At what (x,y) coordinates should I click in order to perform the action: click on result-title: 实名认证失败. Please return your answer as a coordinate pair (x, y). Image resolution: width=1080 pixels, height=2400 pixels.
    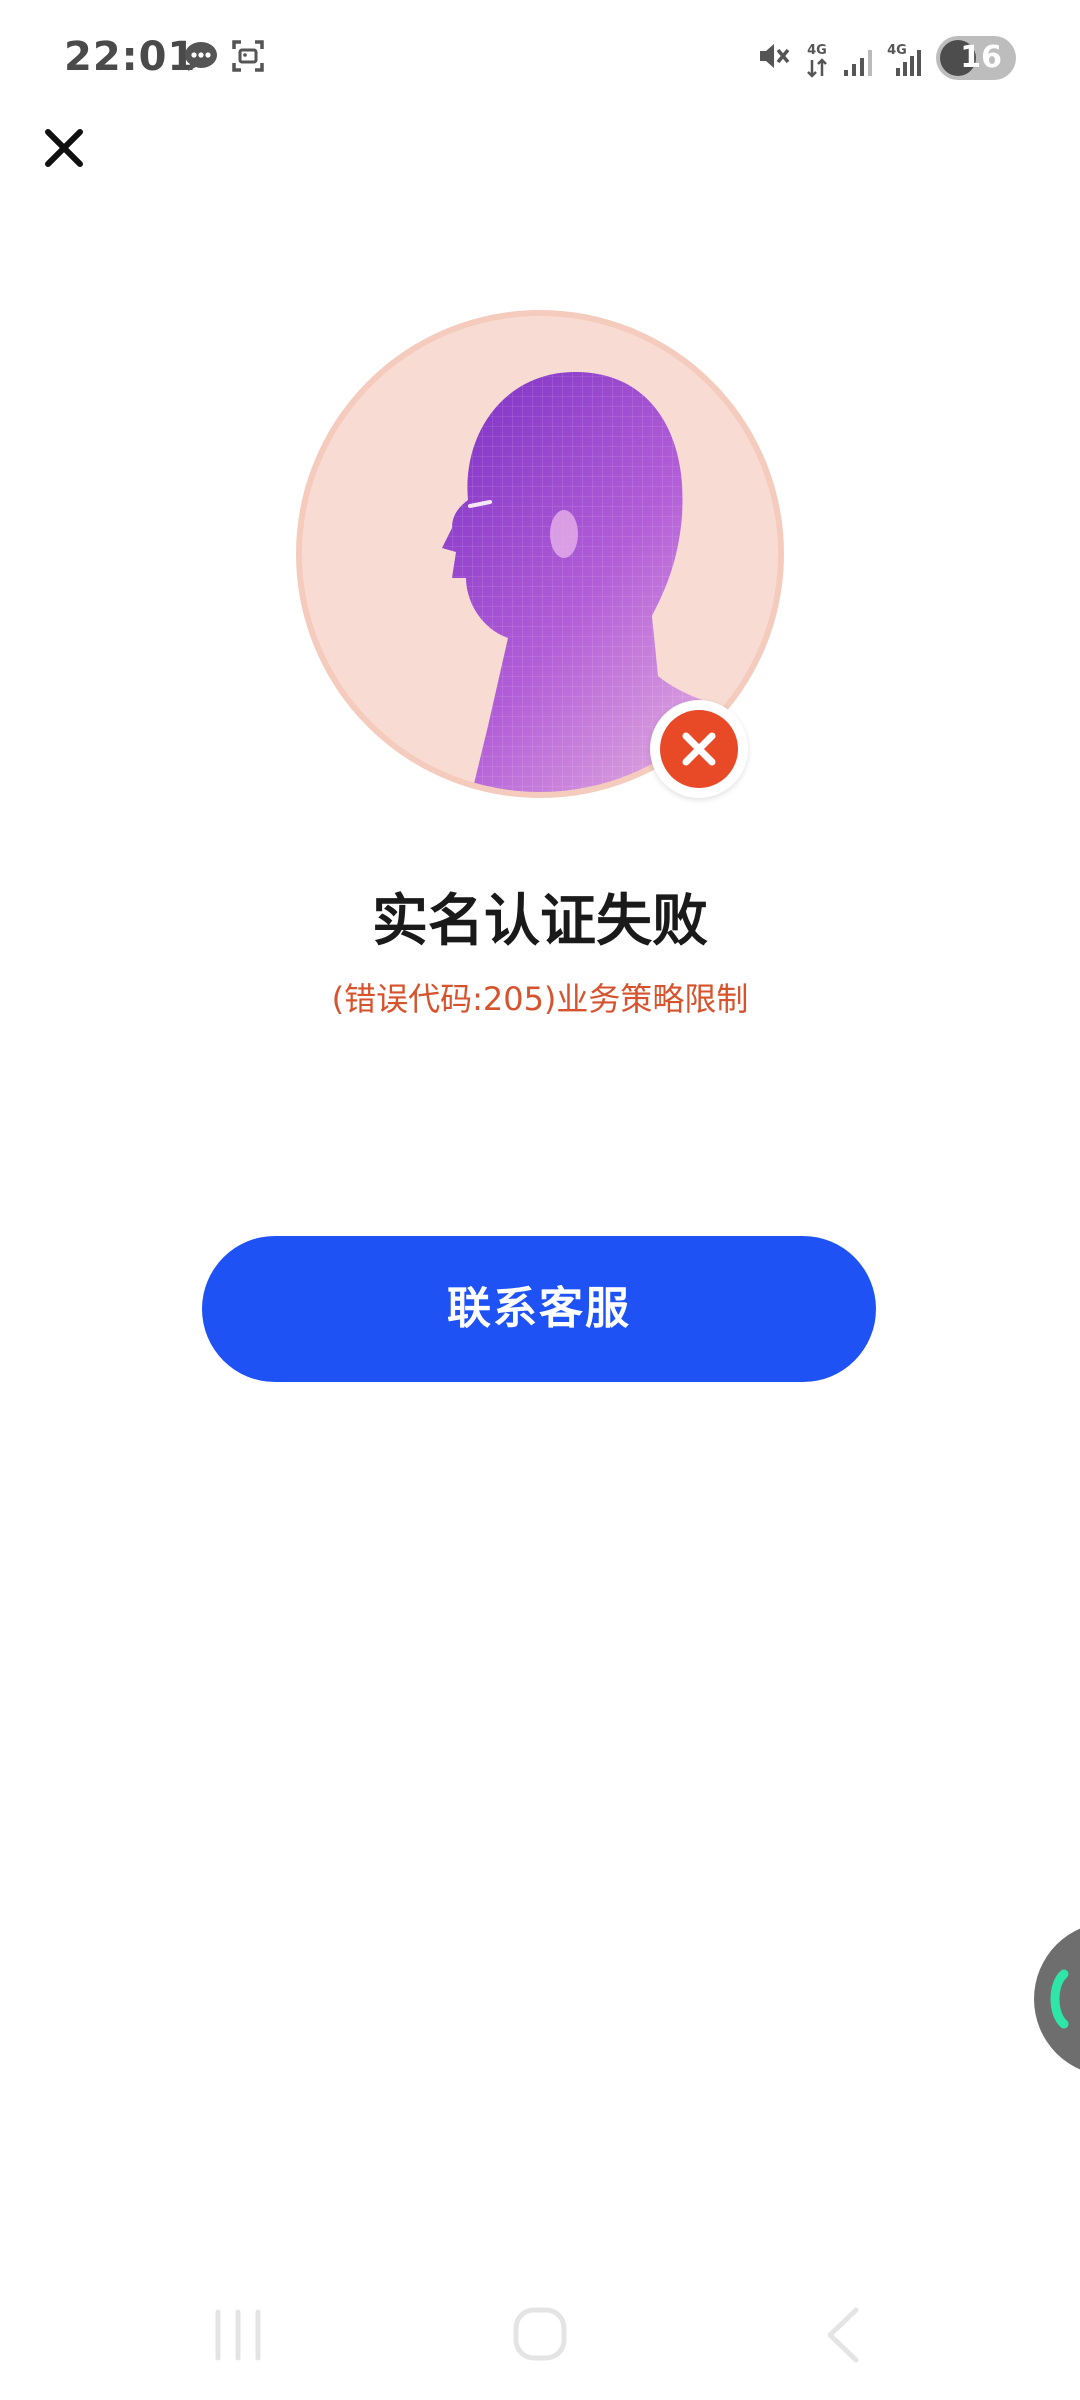
    Looking at the image, I should click on (540, 921).